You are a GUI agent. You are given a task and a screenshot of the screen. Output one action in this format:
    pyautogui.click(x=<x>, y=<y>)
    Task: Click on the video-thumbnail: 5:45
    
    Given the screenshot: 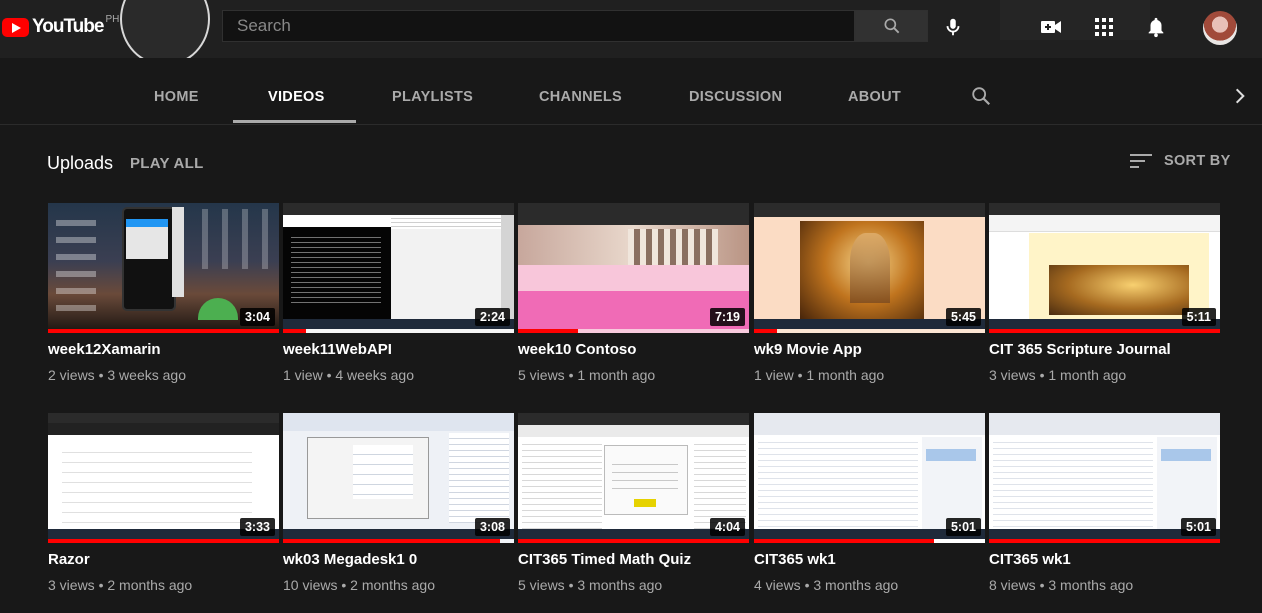 What is the action you would take?
    pyautogui.click(x=869, y=268)
    